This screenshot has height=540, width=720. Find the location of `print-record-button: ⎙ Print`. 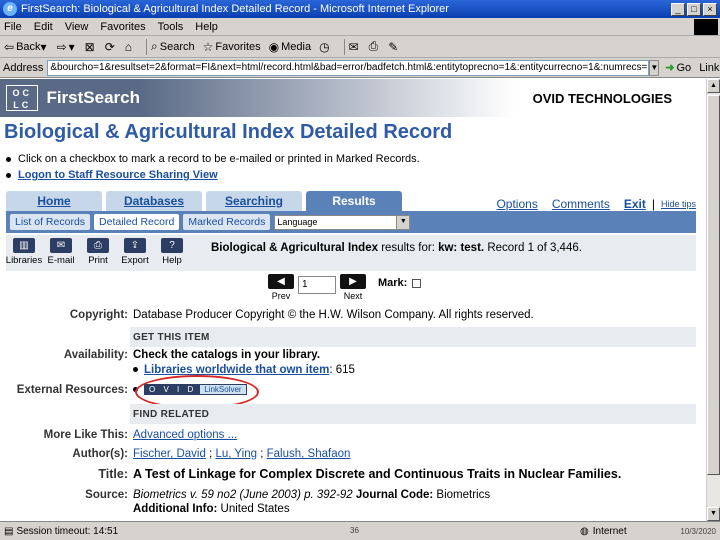

print-record-button: ⎙ Print is located at coordinates (98, 250).